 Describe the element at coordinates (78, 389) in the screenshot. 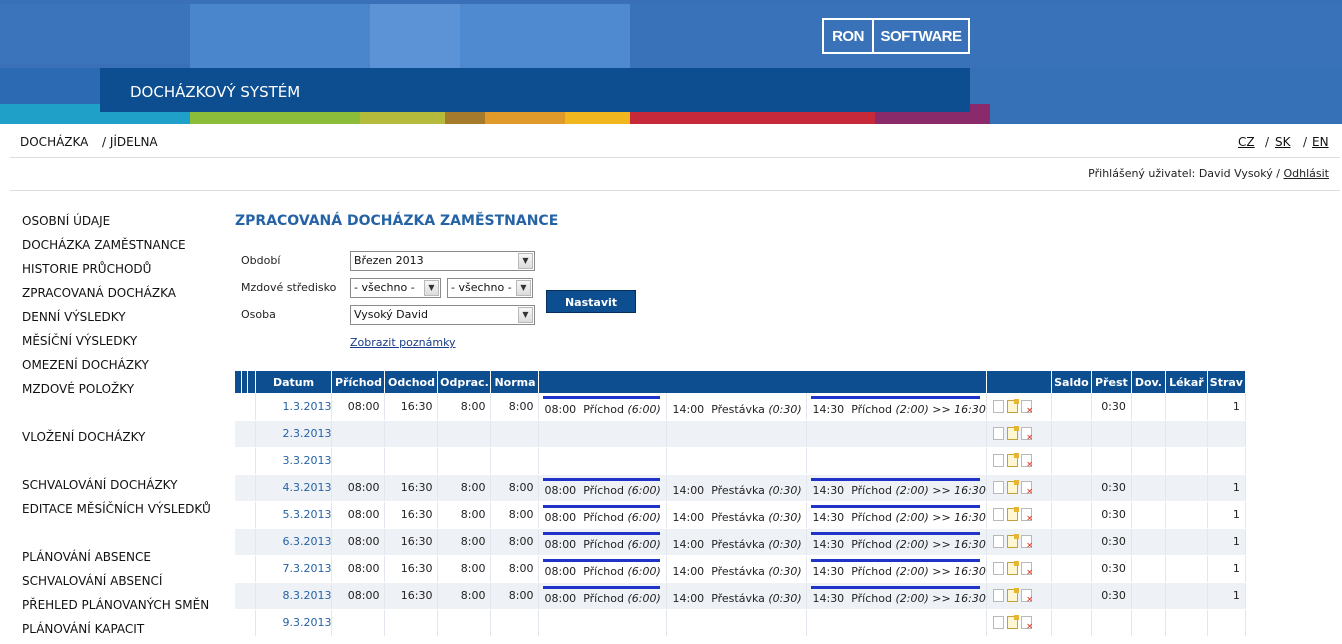

I see `sidebar-item-mzdove-polozky: MZDOVÉ POLOŽKY` at that location.